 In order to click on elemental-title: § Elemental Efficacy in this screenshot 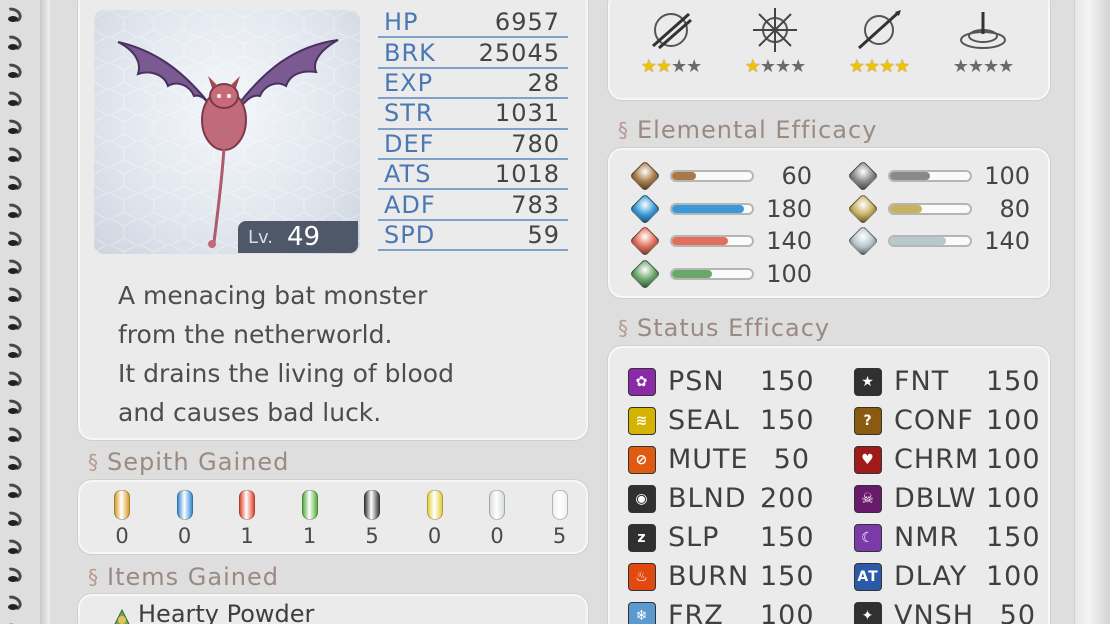, I will do `click(747, 130)`.